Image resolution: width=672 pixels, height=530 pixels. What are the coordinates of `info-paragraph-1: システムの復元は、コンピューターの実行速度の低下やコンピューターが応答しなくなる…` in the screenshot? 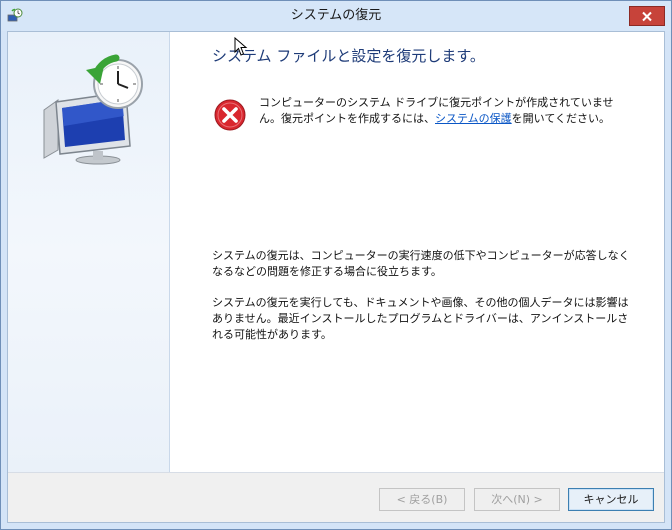 It's located at (421, 263).